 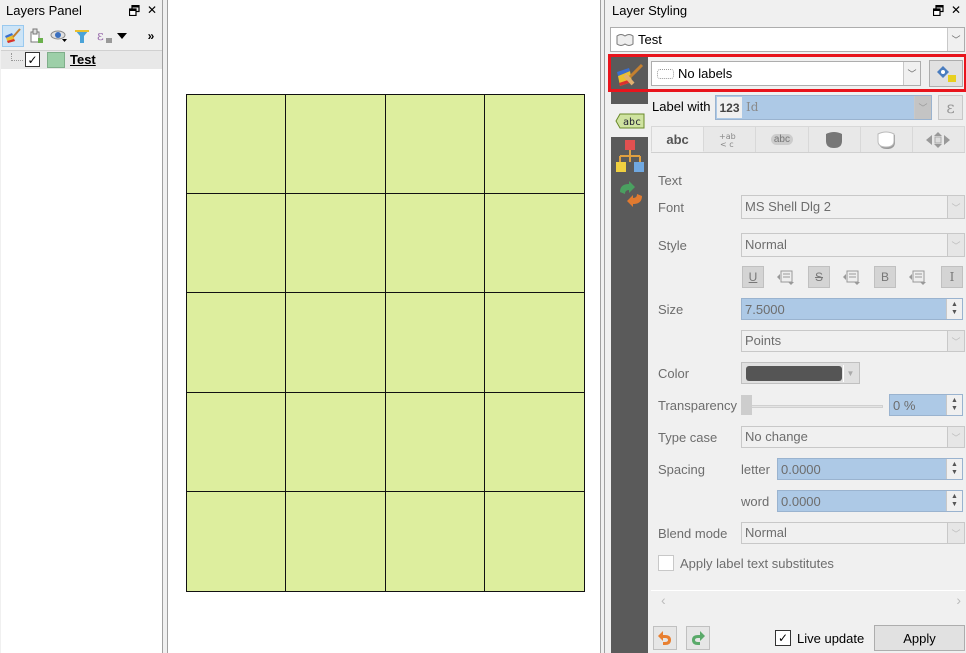 I want to click on expression-button: ε, so click(x=950, y=107).